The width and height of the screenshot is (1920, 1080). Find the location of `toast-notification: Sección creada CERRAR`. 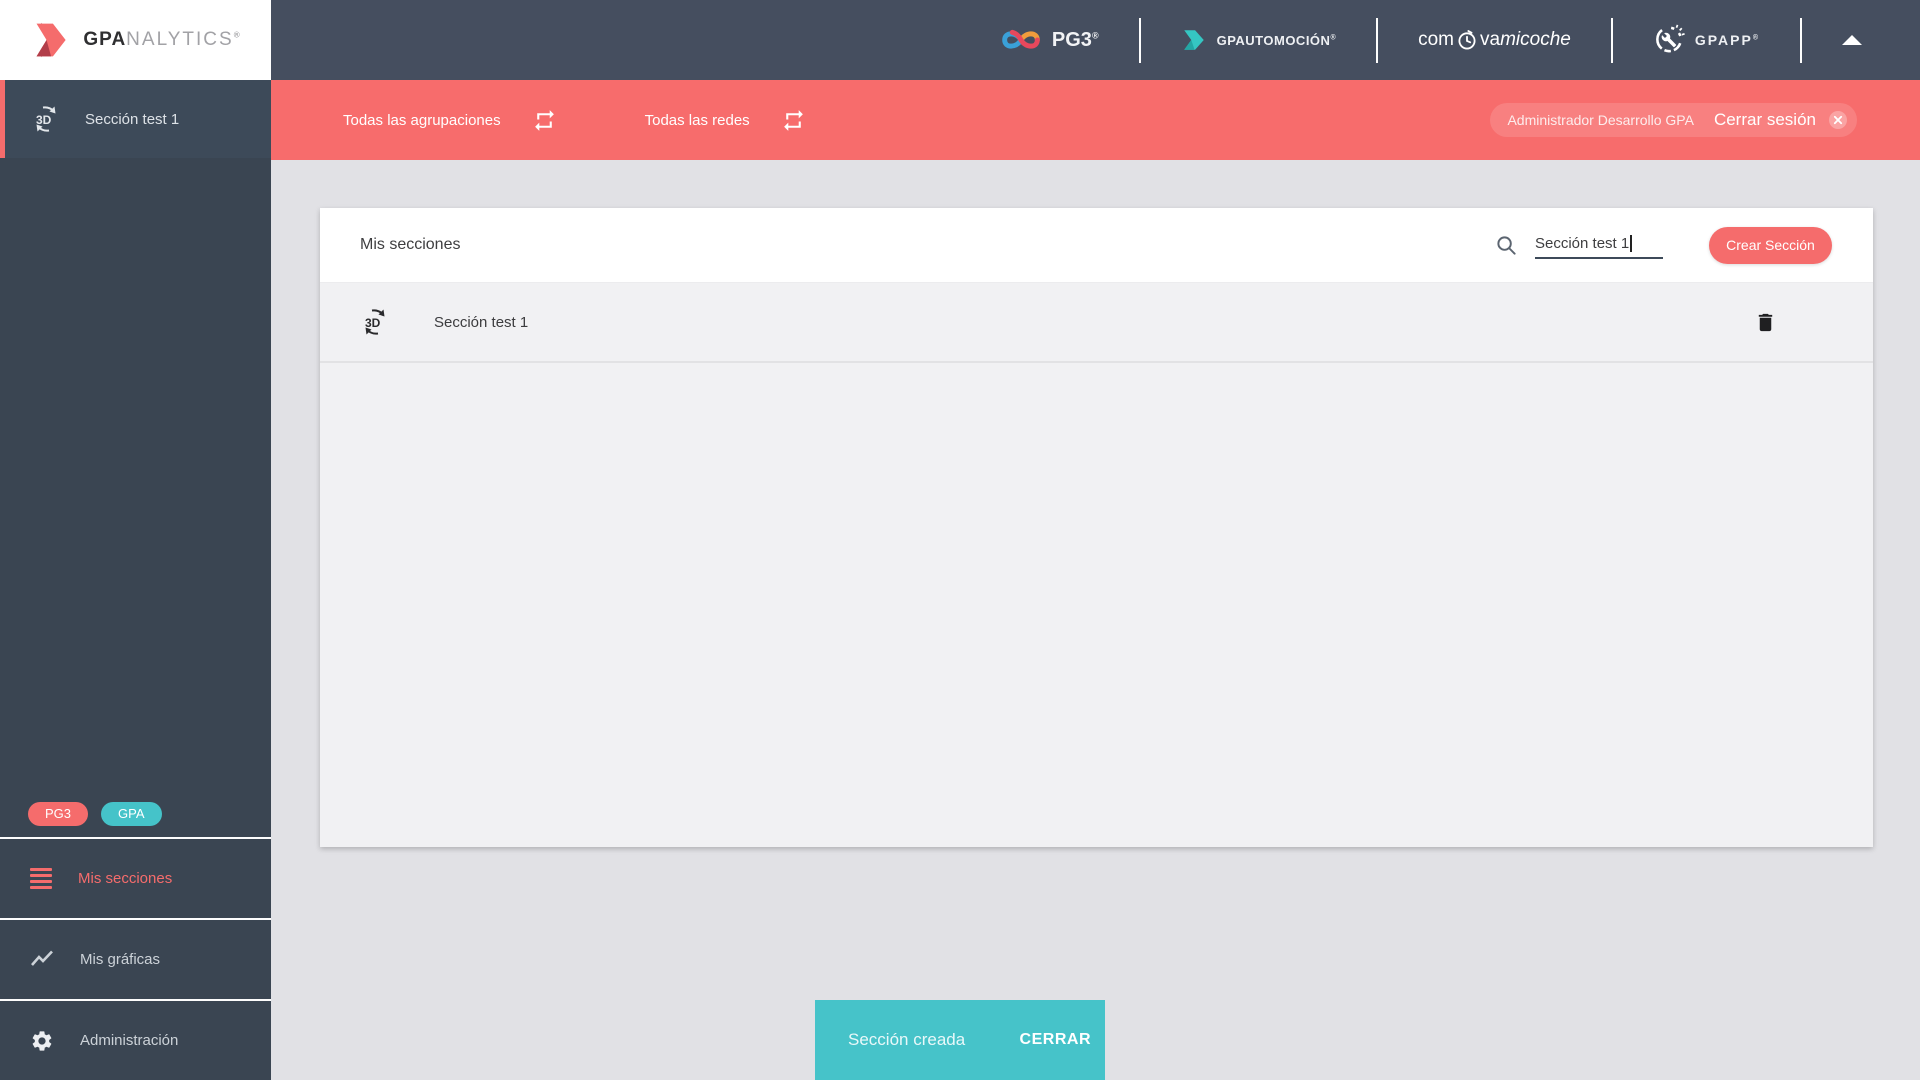

toast-notification: Sección creada CERRAR is located at coordinates (960, 1040).